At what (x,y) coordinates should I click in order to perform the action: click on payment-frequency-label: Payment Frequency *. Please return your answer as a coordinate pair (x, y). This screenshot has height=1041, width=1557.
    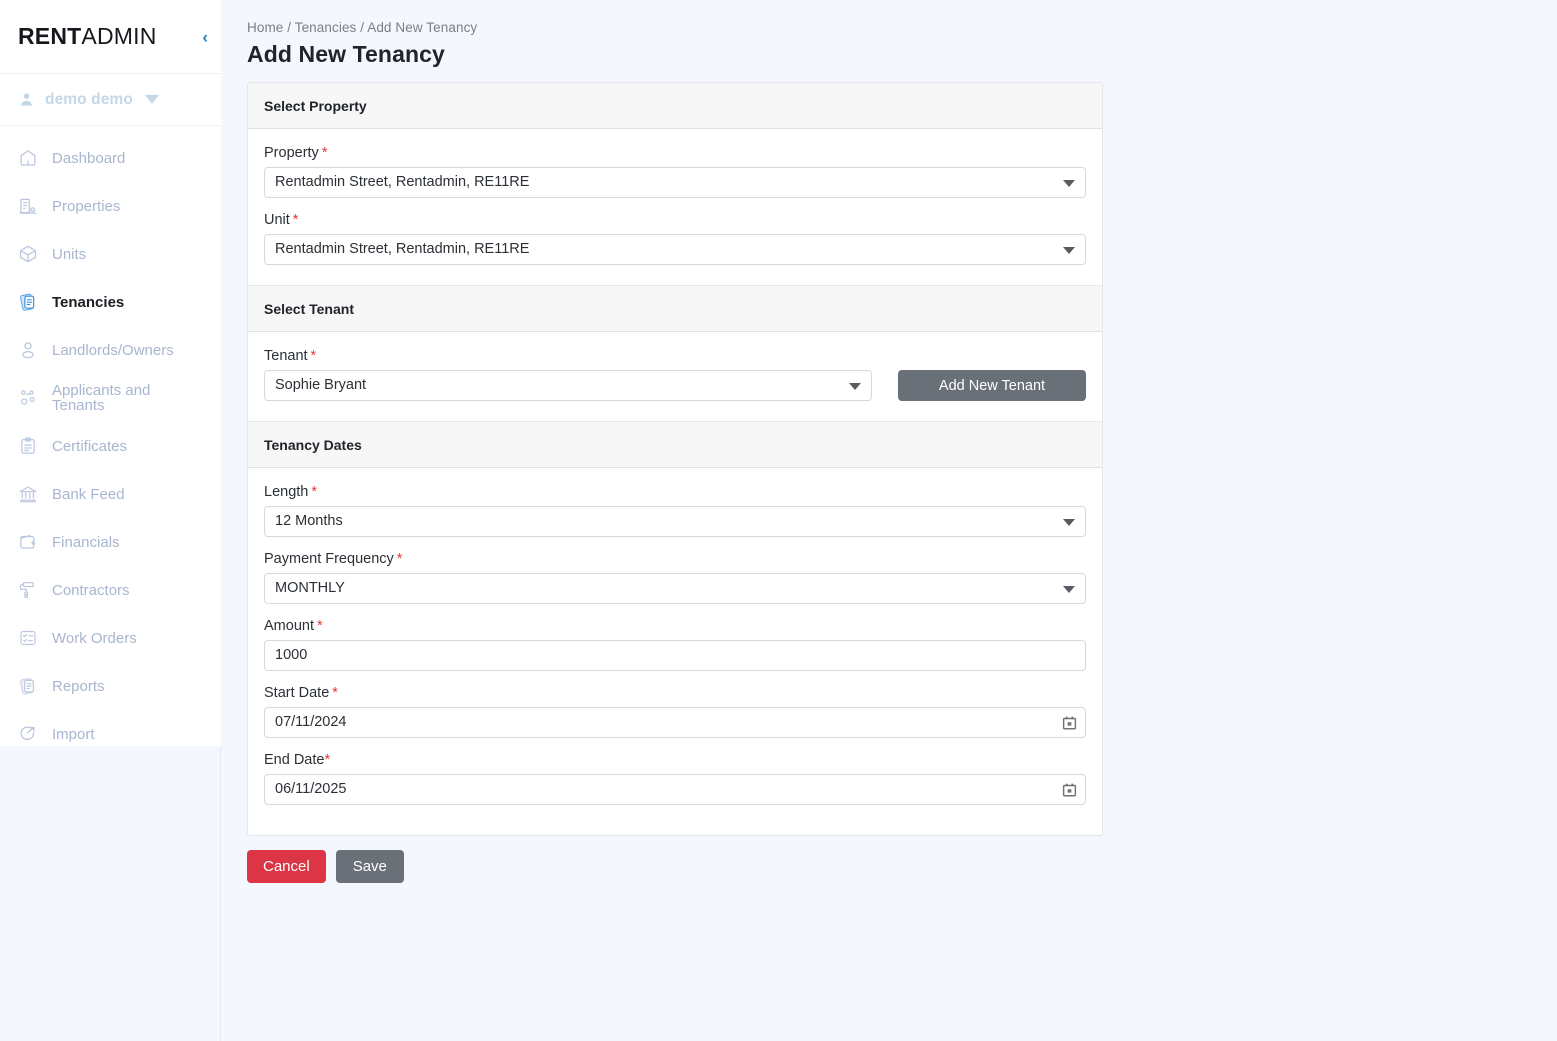
    Looking at the image, I should click on (675, 559).